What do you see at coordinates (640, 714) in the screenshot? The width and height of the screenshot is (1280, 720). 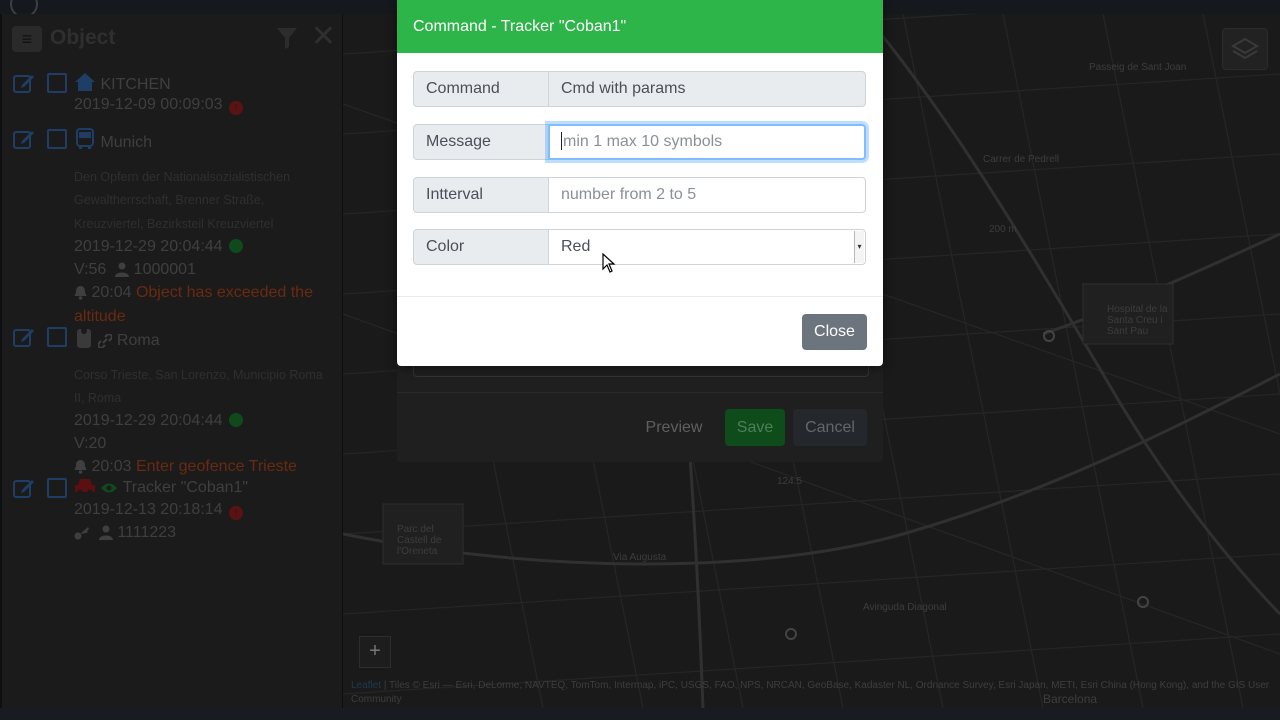 I see `bottom-bar` at bounding box center [640, 714].